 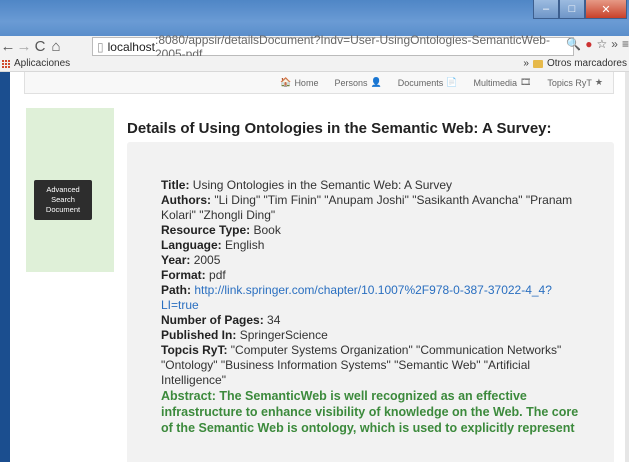 What do you see at coordinates (40, 46) in the screenshot?
I see `reload-icon: C` at bounding box center [40, 46].